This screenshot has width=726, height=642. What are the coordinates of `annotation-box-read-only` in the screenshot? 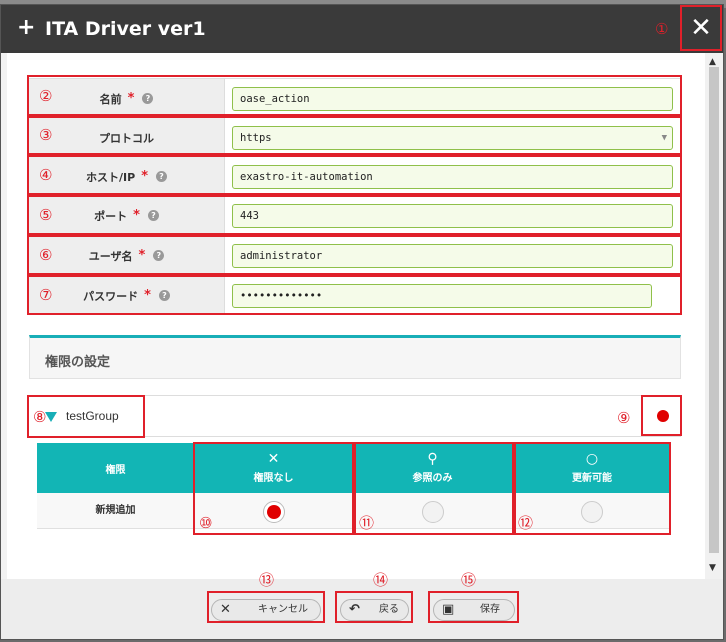 It's located at (434, 488).